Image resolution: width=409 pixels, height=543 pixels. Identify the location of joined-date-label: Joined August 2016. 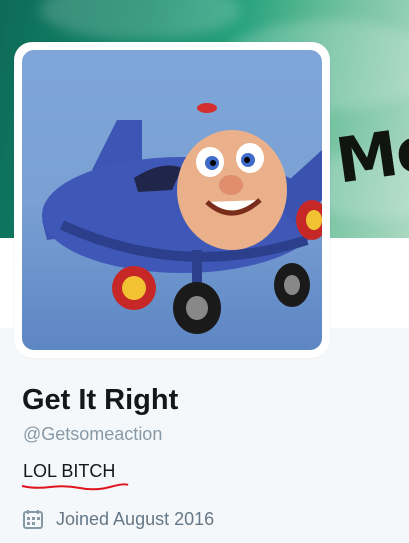
(135, 518).